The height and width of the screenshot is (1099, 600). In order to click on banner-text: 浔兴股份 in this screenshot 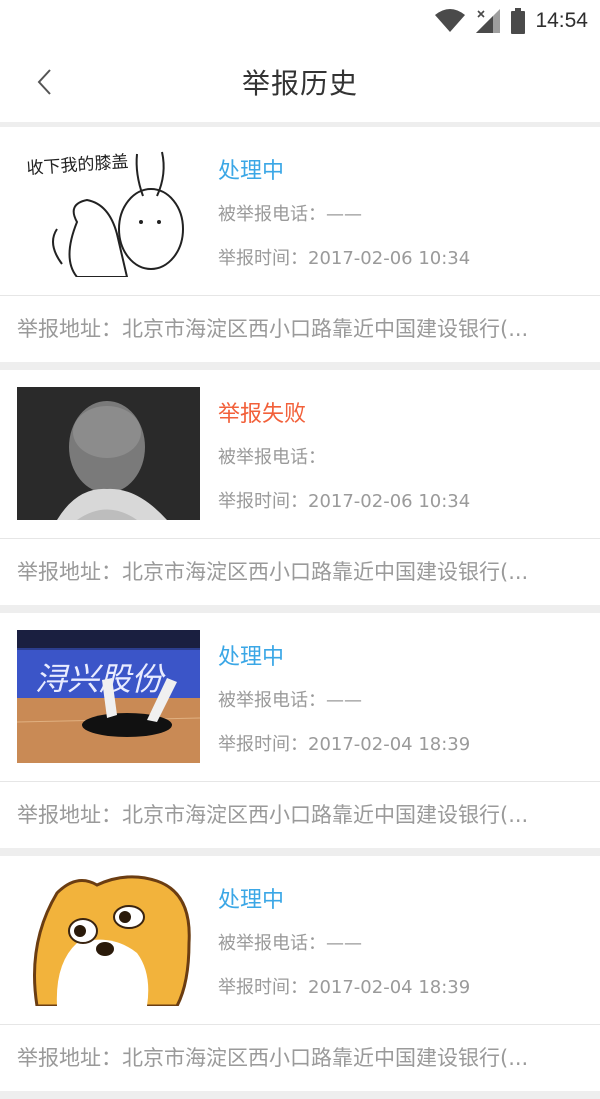, I will do `click(100, 679)`.